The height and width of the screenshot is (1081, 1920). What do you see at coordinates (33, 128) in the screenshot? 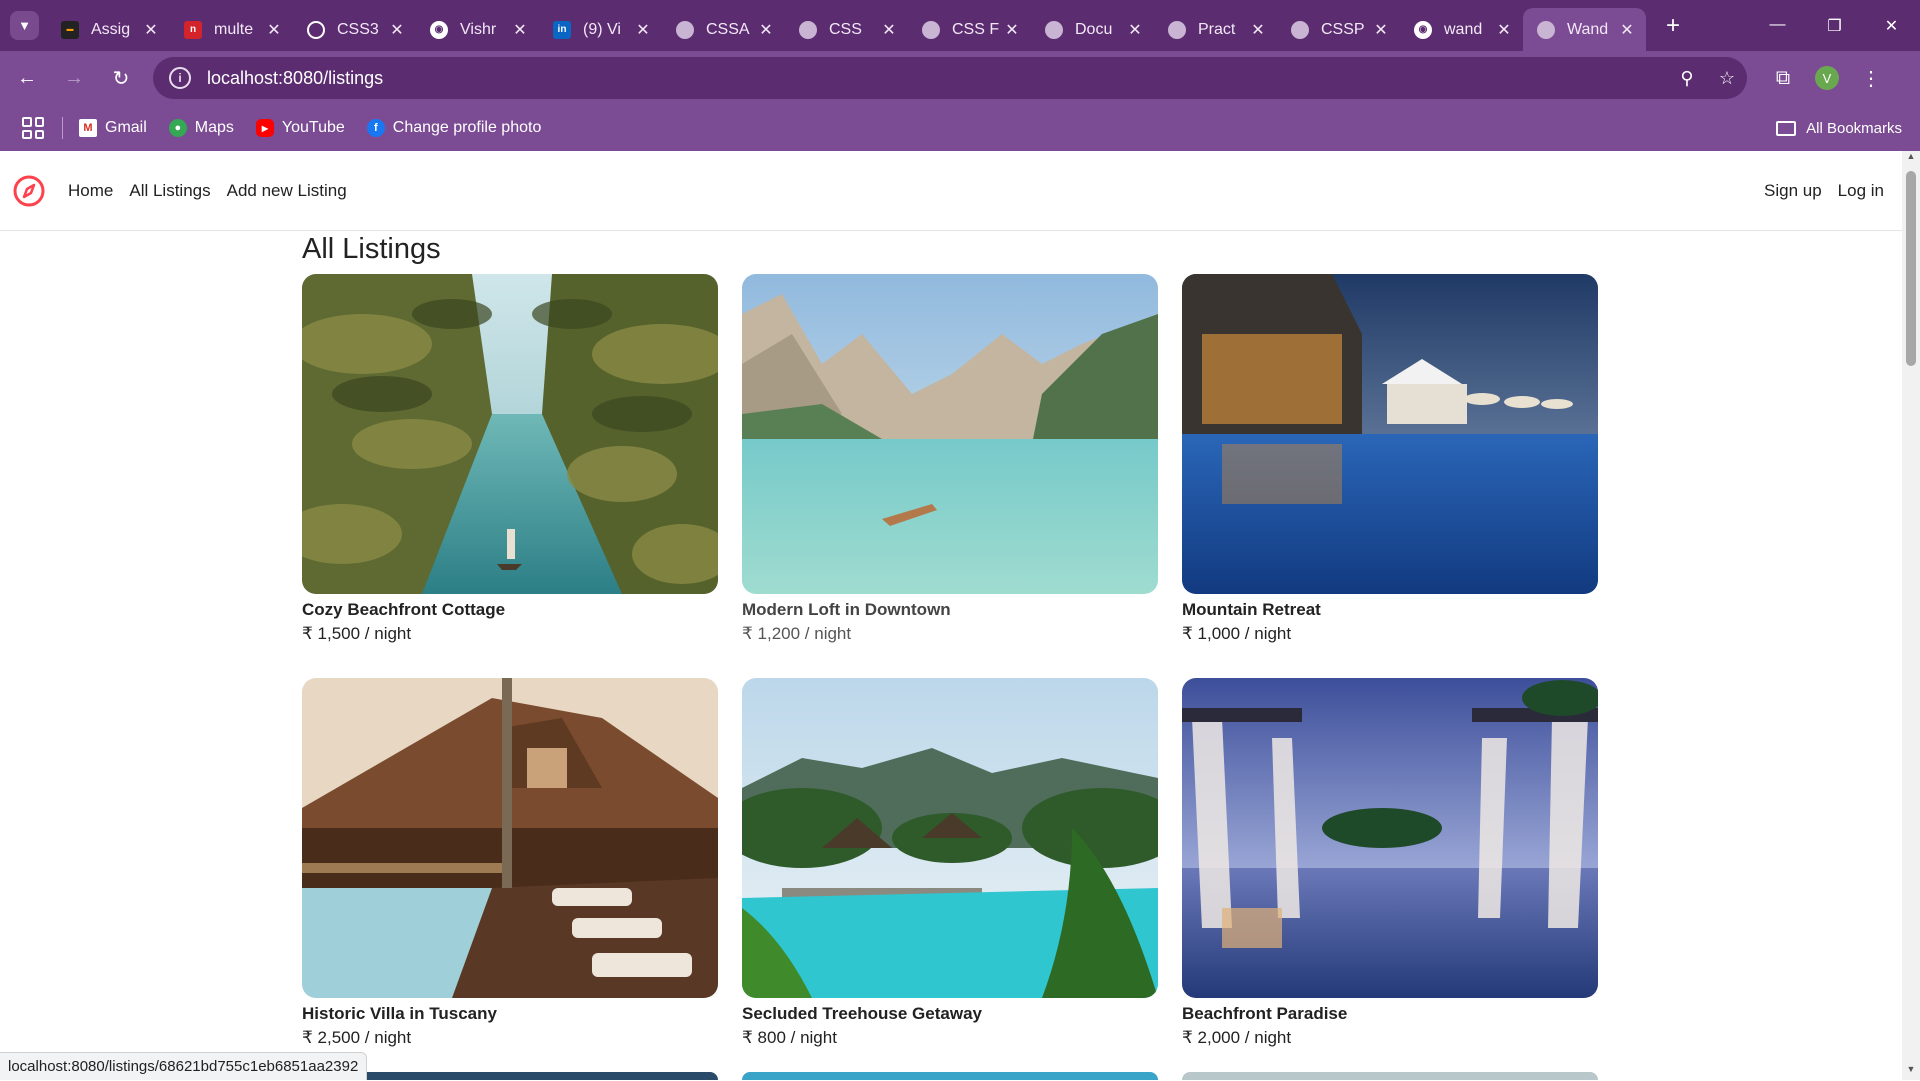
I see `apps-icon` at bounding box center [33, 128].